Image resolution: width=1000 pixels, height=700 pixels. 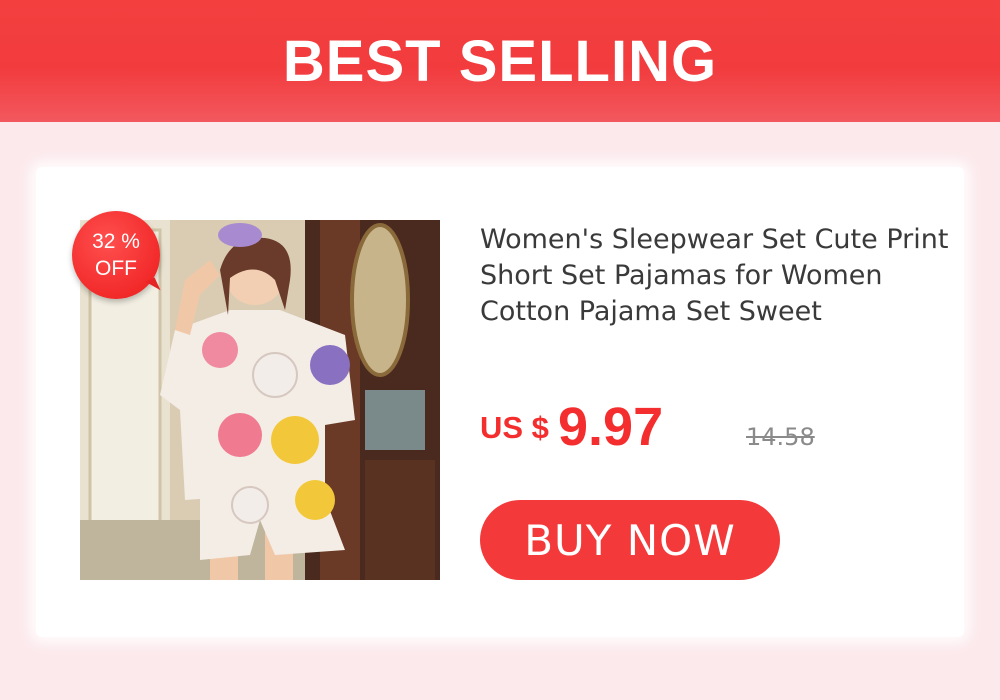 I want to click on original-price: 14.58, so click(x=780, y=437).